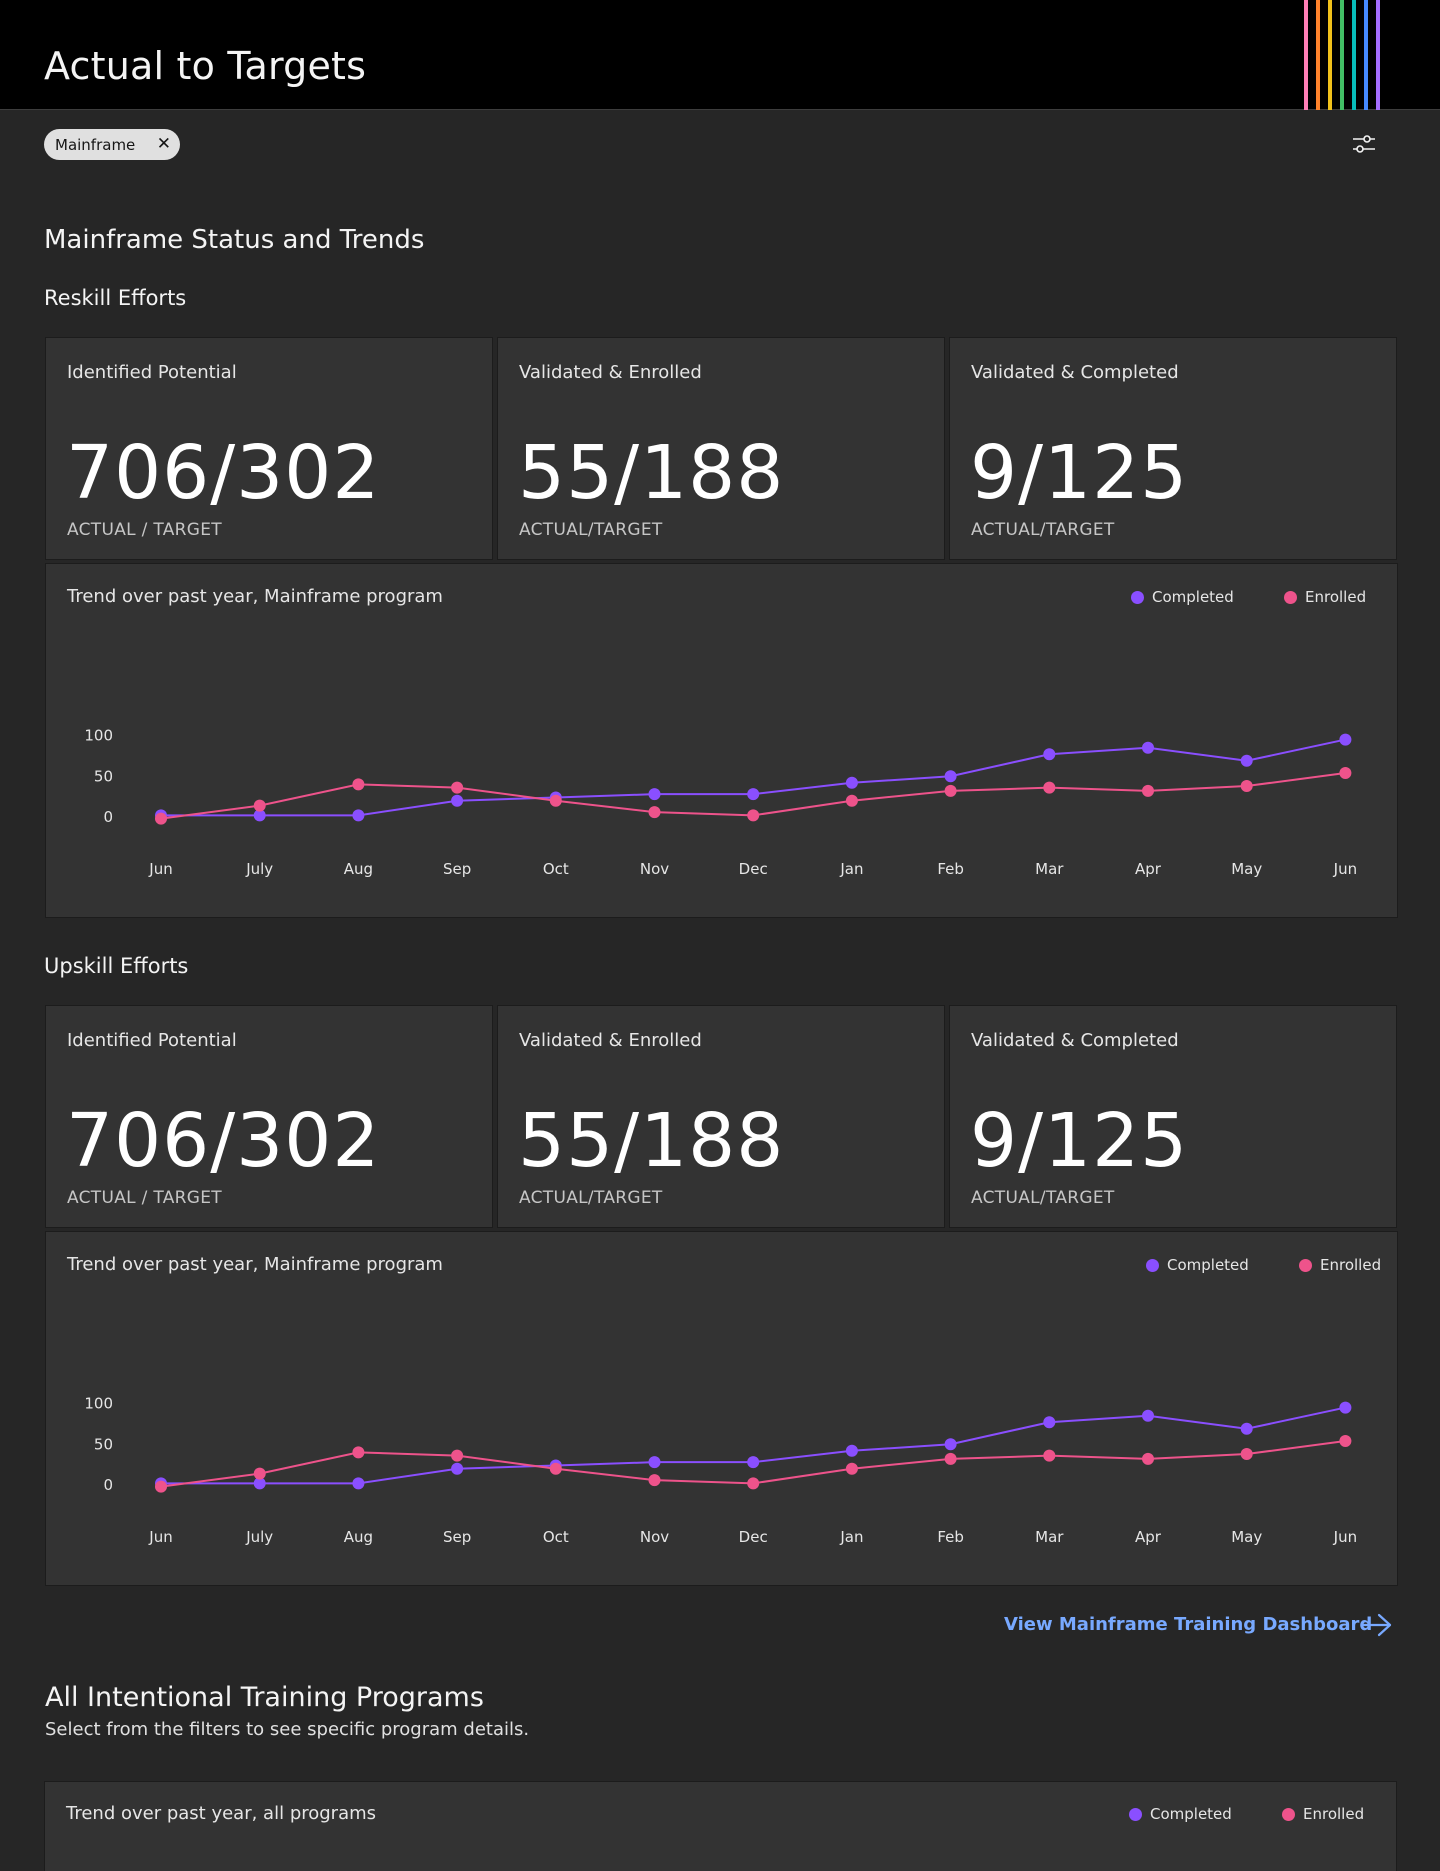 The height and width of the screenshot is (1871, 1440). Describe the element at coordinates (1079, 473) in the screenshot. I see `card-value: 9/125` at that location.